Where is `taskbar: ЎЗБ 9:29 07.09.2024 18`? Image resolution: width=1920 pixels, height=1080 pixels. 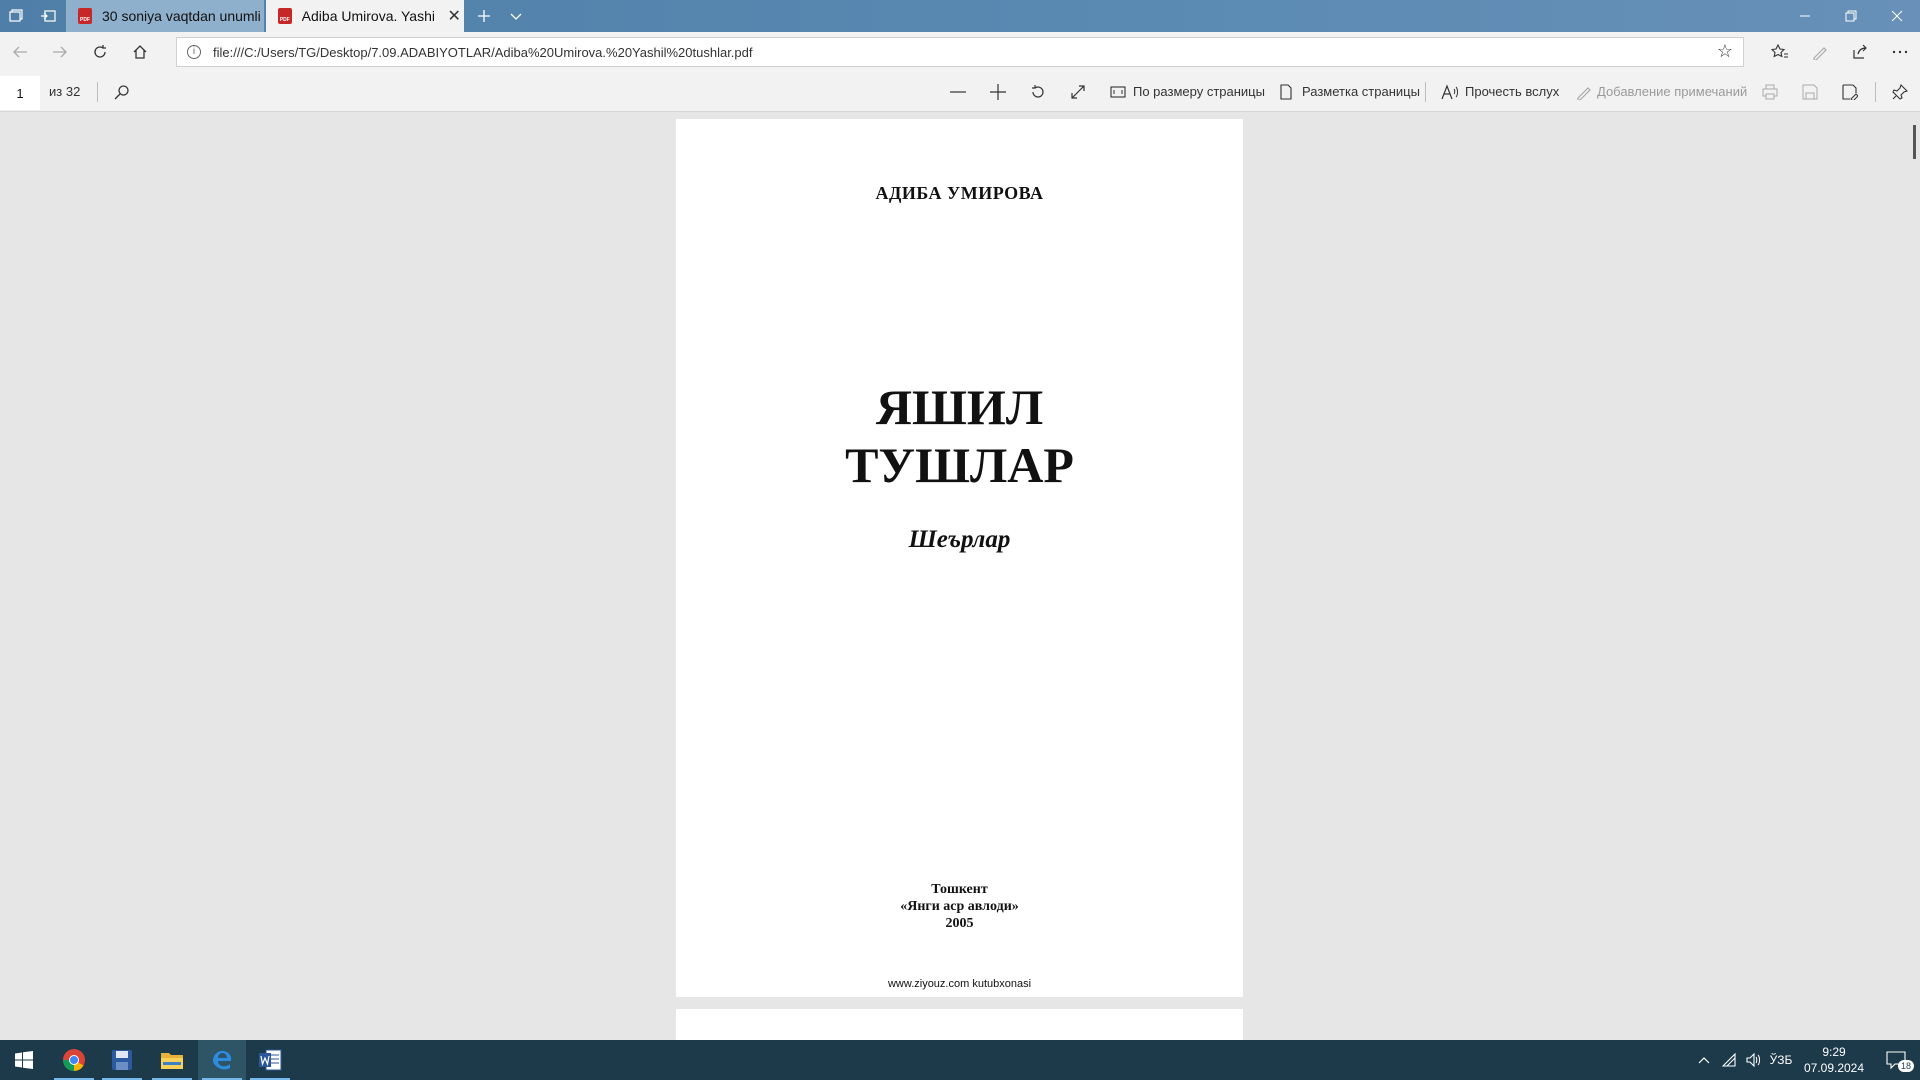 taskbar: ЎЗБ 9:29 07.09.2024 18 is located at coordinates (960, 1060).